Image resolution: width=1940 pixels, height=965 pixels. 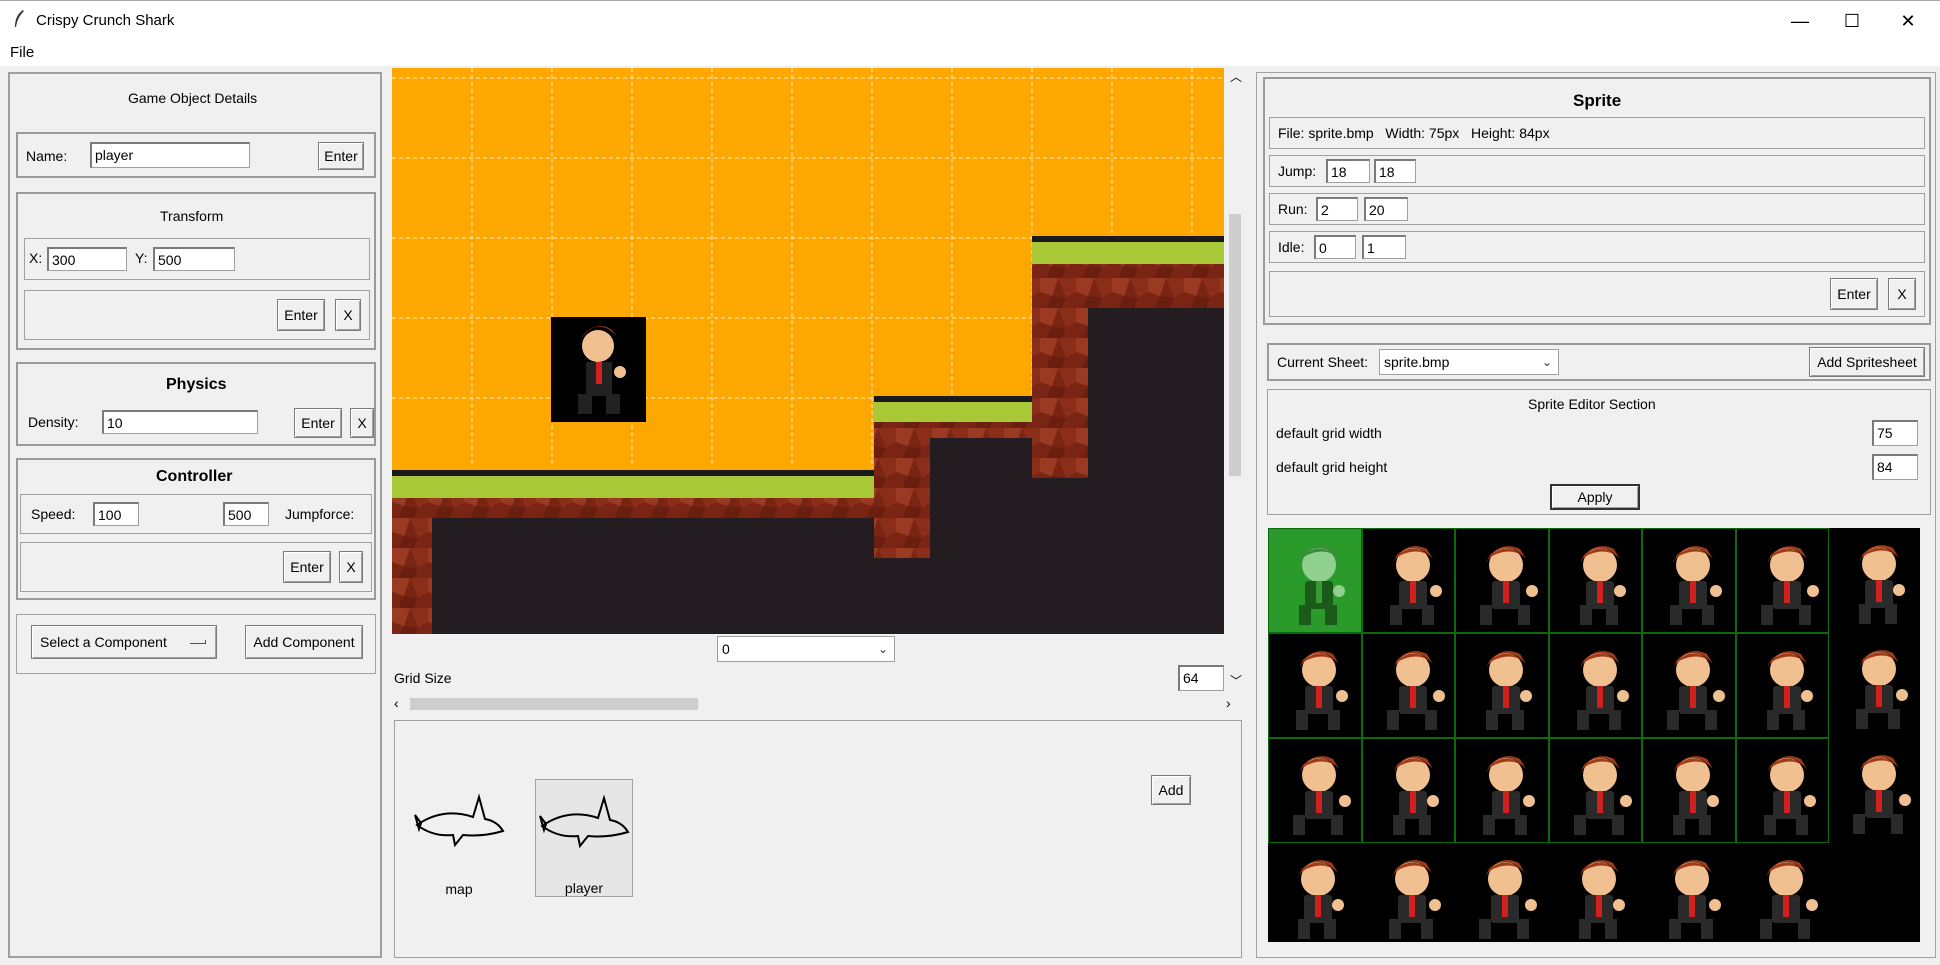 I want to click on horizontal-scroll-thumb, so click(x=554, y=704).